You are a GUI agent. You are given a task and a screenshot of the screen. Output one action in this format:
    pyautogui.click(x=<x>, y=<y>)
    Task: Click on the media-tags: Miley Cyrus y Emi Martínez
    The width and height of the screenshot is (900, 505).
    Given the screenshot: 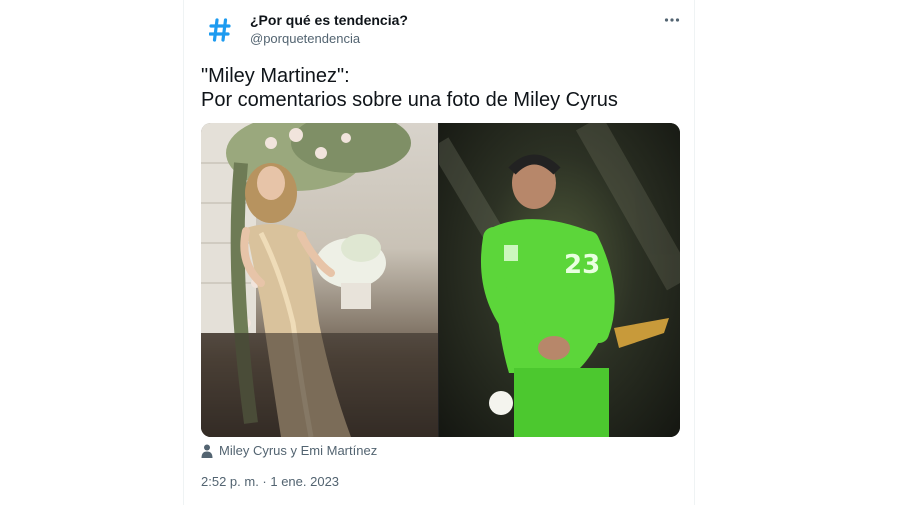 What is the action you would take?
    pyautogui.click(x=289, y=450)
    